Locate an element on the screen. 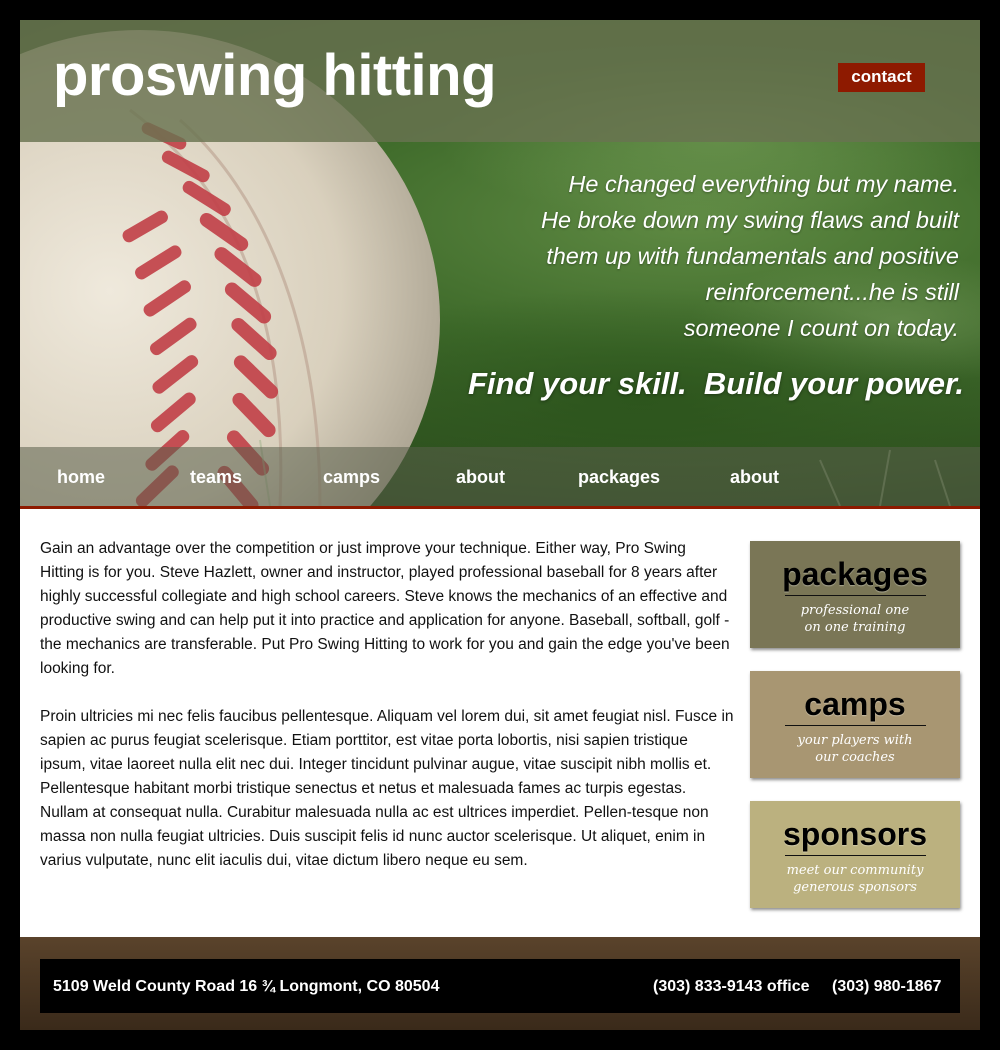  quote-line: reinforcement...he is still is located at coordinates (832, 292).